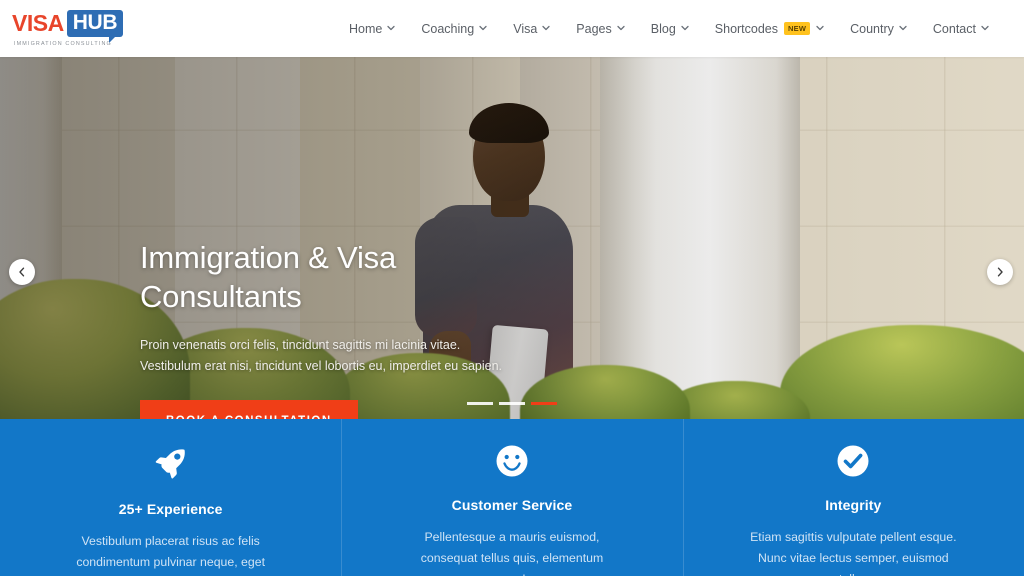 The image size is (1024, 576). What do you see at coordinates (954, 28) in the screenshot?
I see `nav-label: Contact` at bounding box center [954, 28].